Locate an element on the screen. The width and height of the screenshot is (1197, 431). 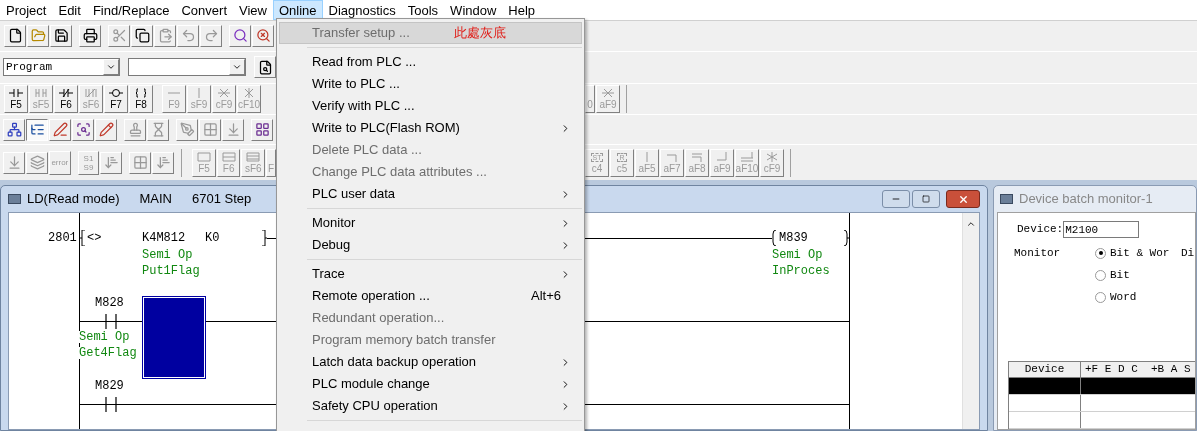
pen-button is located at coordinates (60, 129).